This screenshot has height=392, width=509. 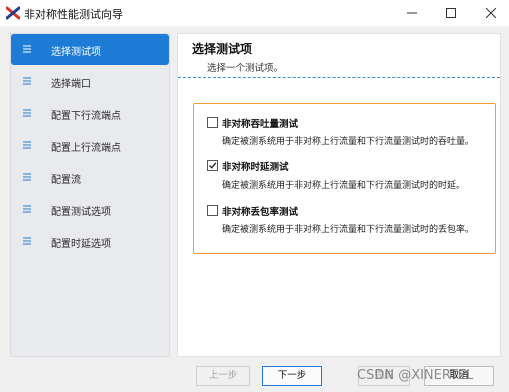 What do you see at coordinates (255, 167) in the screenshot?
I see `option-title: 非对称时延测试` at bounding box center [255, 167].